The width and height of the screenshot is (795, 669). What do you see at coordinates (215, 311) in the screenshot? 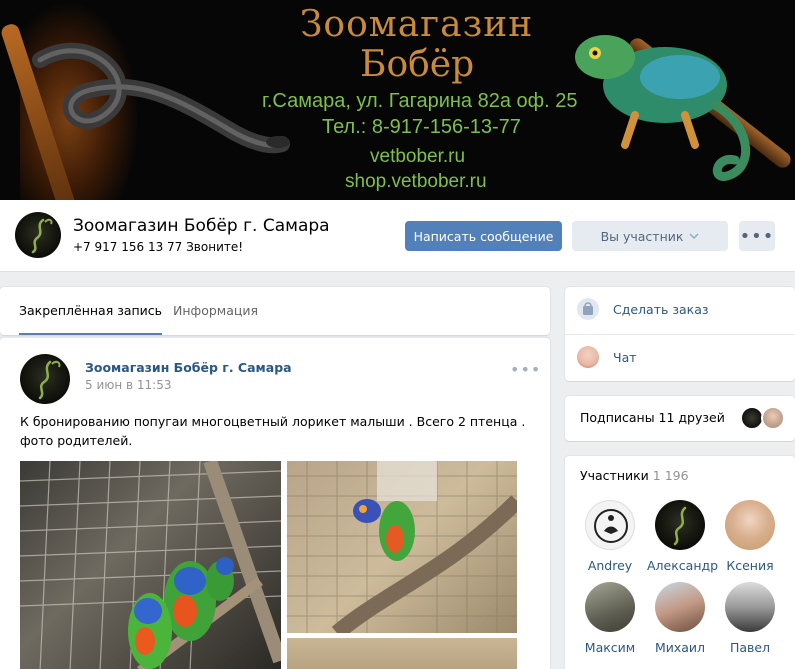
I see `tab-info: Информация` at bounding box center [215, 311].